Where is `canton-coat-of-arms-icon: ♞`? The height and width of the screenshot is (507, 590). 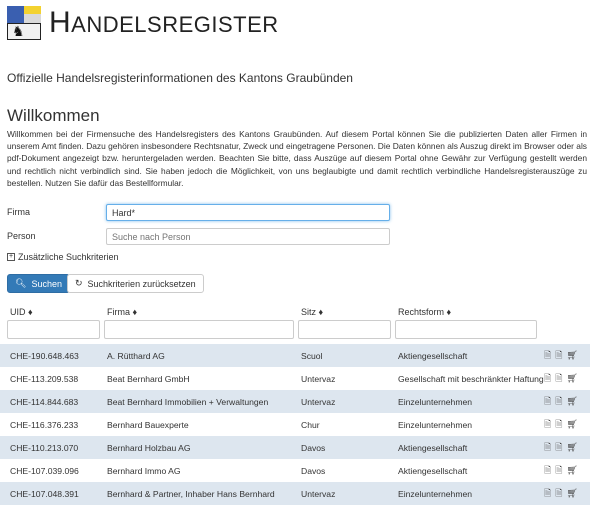
canton-coat-of-arms-icon: ♞ is located at coordinates (24, 23).